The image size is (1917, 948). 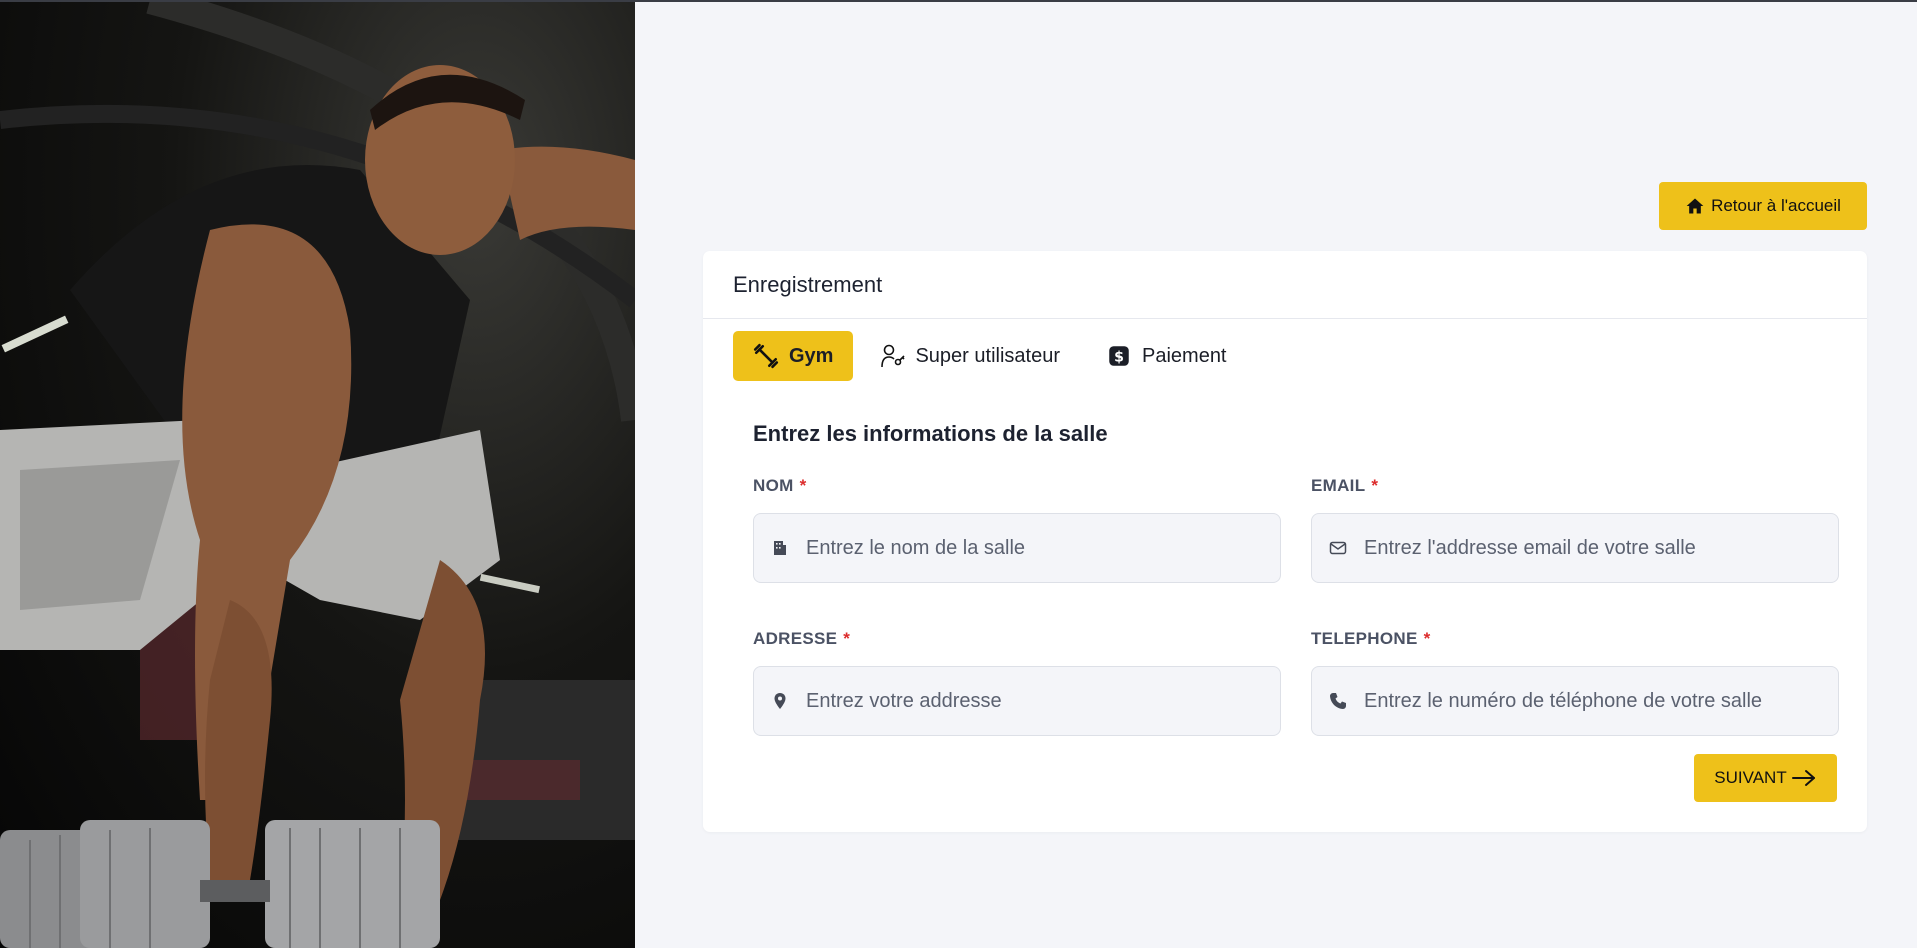 I want to click on home-button: Retour à l'accueil, so click(x=1763, y=206).